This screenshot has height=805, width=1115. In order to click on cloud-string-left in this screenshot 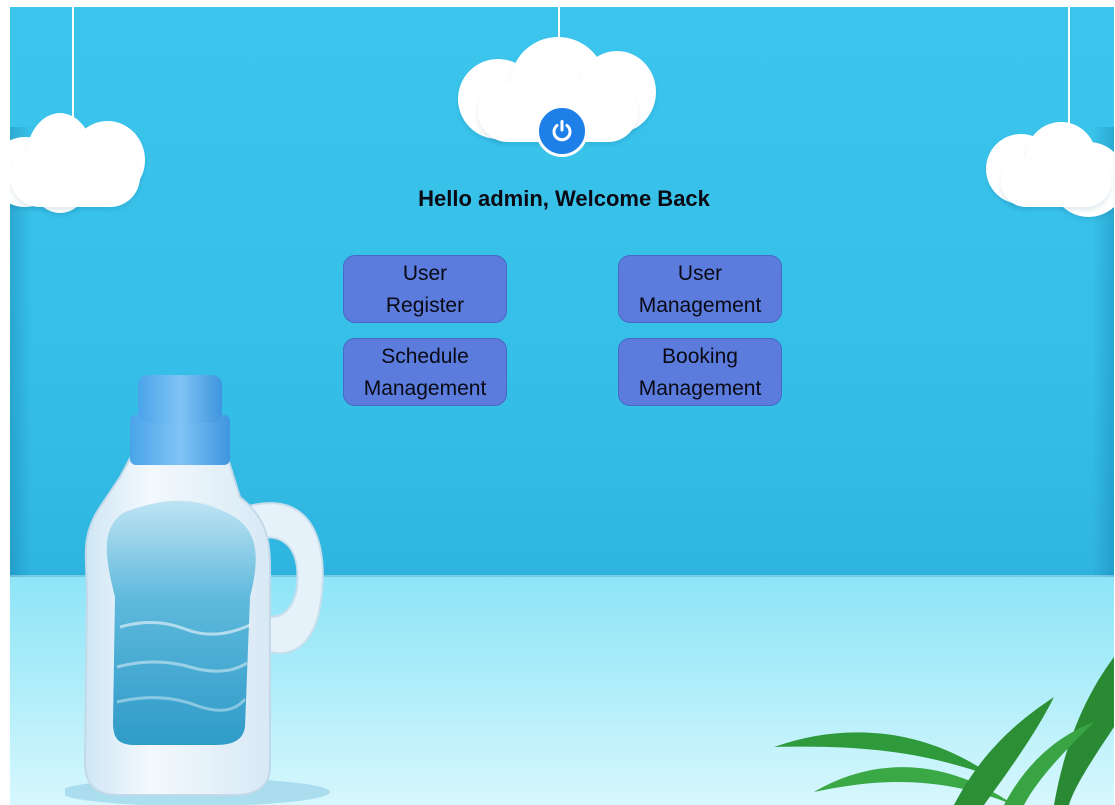, I will do `click(73, 66)`.